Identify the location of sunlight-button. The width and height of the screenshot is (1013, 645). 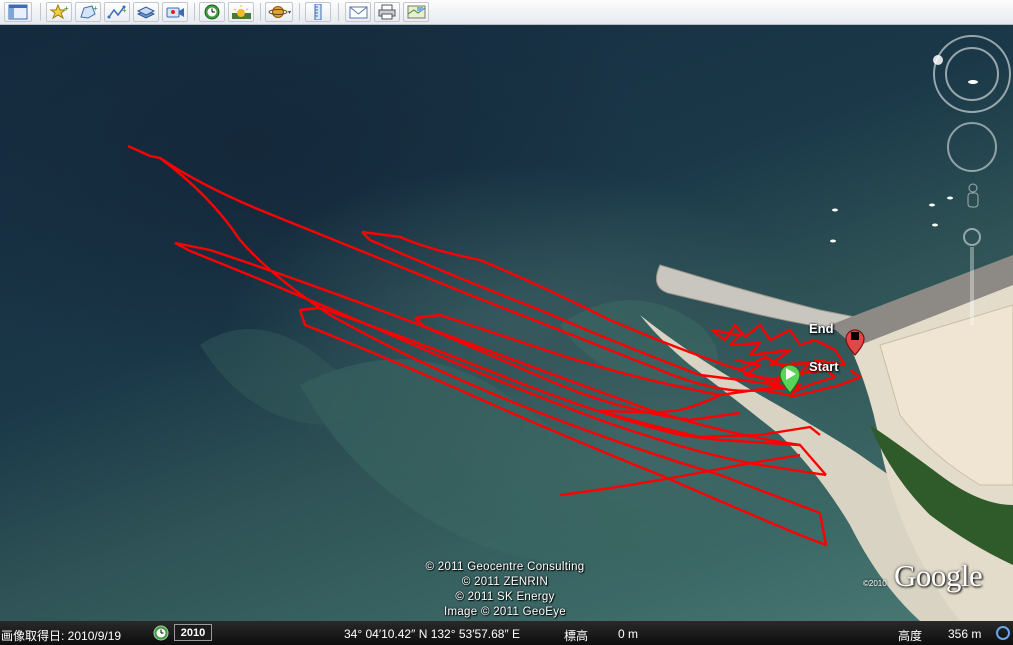
(241, 12).